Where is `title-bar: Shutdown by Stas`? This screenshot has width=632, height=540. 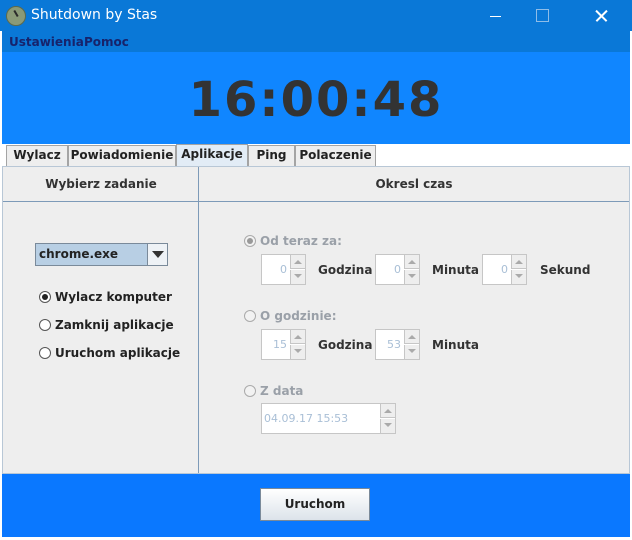
title-bar: Shutdown by Stas is located at coordinates (316, 15).